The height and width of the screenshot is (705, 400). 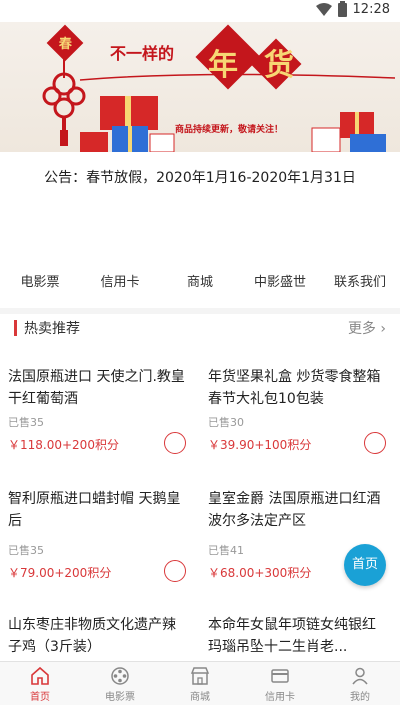 I want to click on banner-subtitle: 商品持续更新，敬请关注！, so click(x=229, y=130).